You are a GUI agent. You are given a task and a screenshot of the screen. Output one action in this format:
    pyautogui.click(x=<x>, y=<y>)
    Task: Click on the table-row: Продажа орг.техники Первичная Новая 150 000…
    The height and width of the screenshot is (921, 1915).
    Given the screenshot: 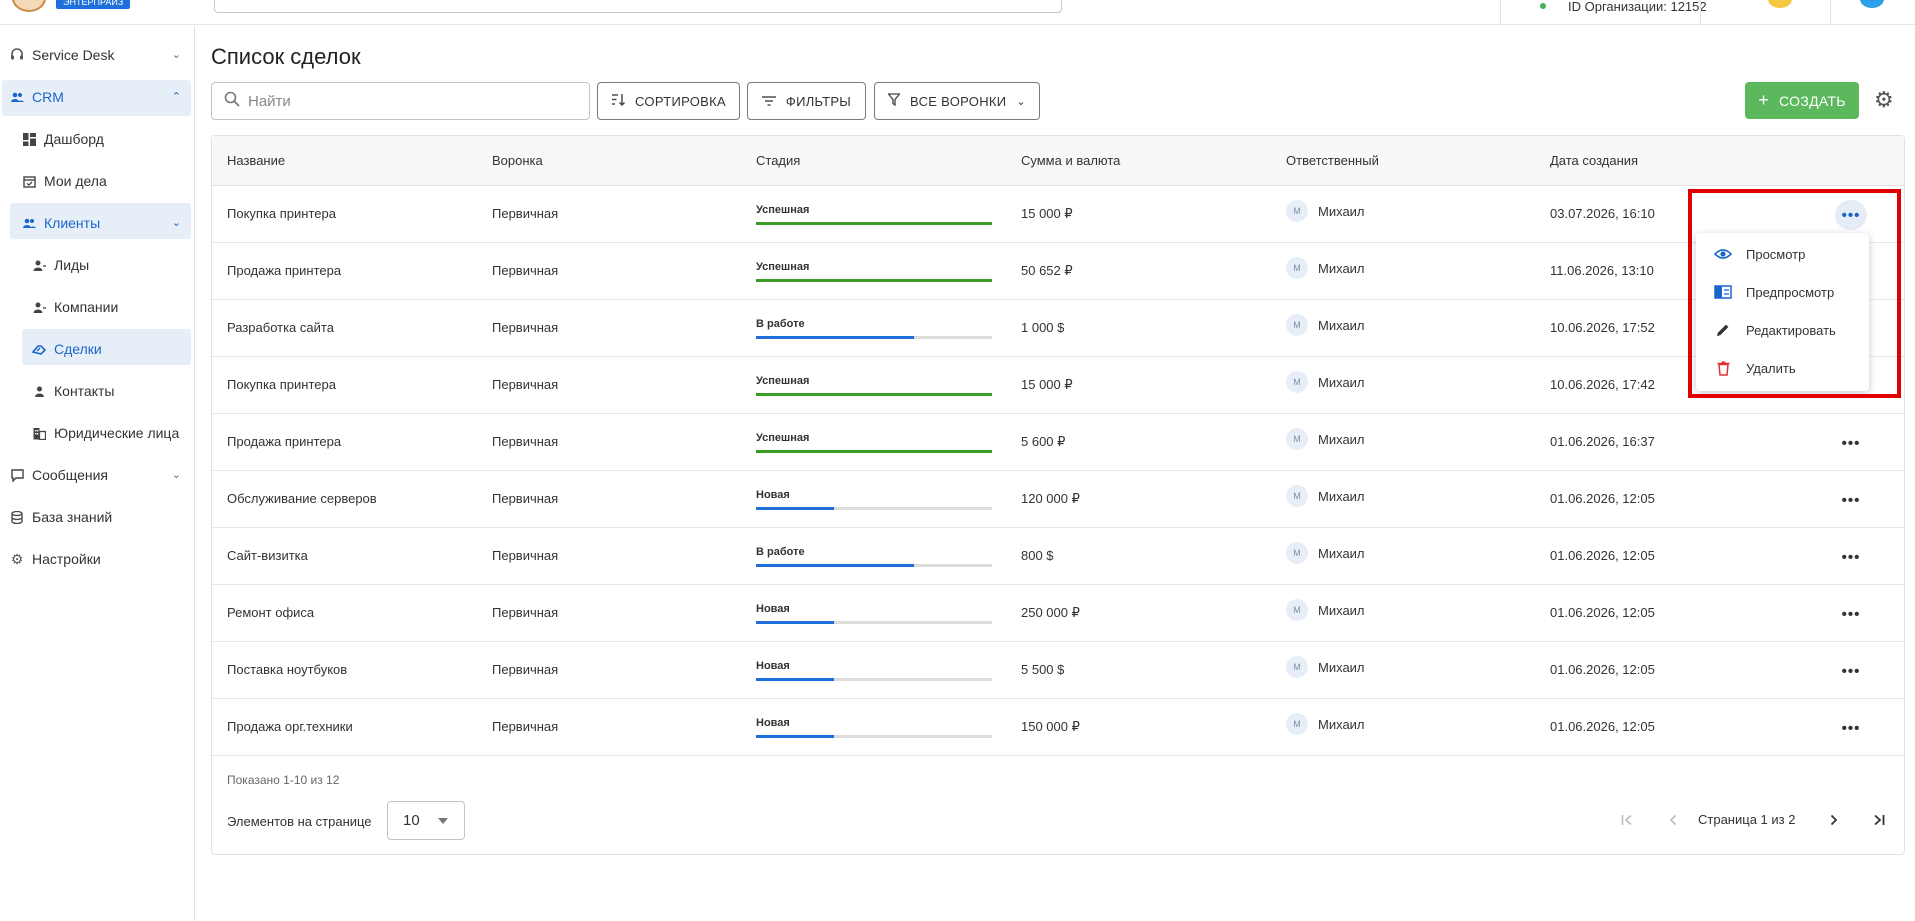 What is the action you would take?
    pyautogui.click(x=1058, y=727)
    